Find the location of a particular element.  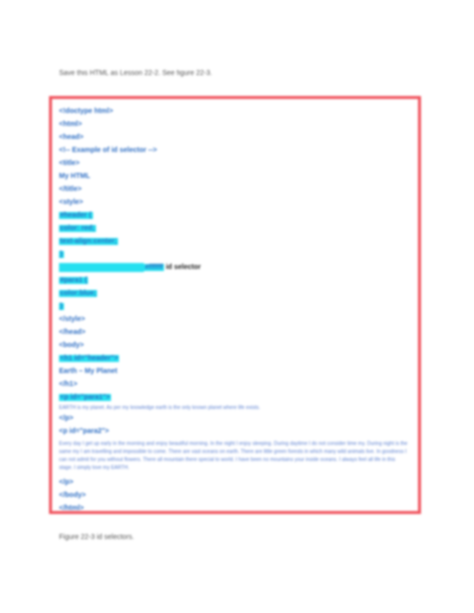

highlighted-code: text-align:center; is located at coordinates (88, 241).